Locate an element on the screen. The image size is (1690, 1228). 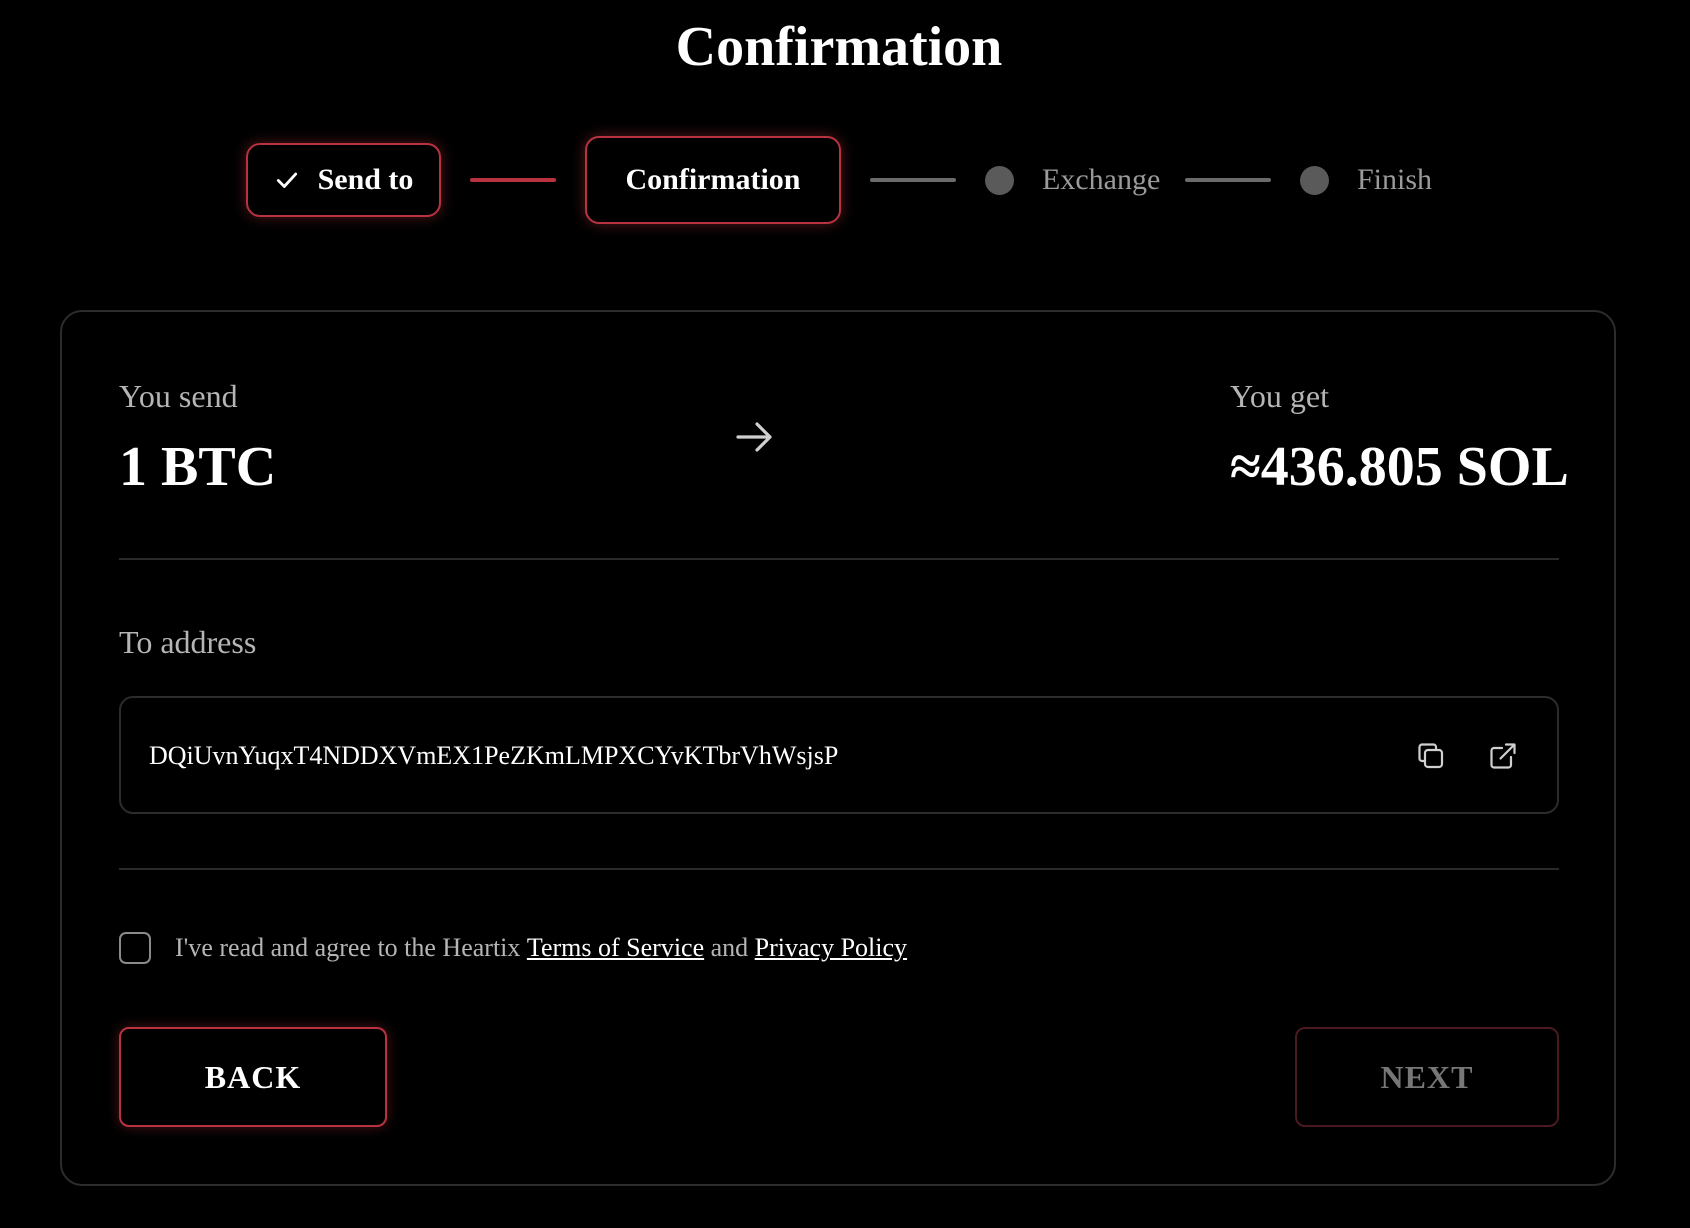
step-send-to: Send to is located at coordinates (343, 180).